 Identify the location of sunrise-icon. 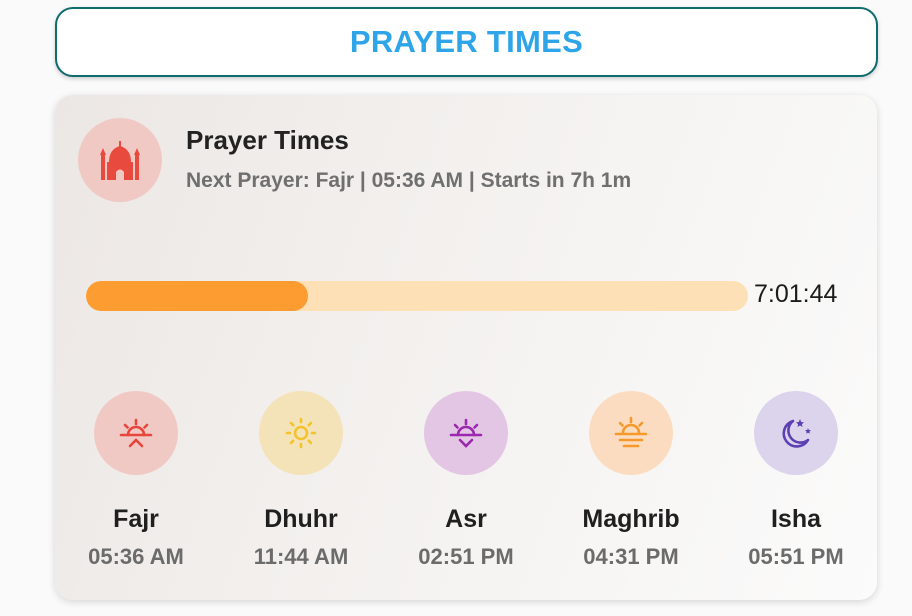
(136, 433).